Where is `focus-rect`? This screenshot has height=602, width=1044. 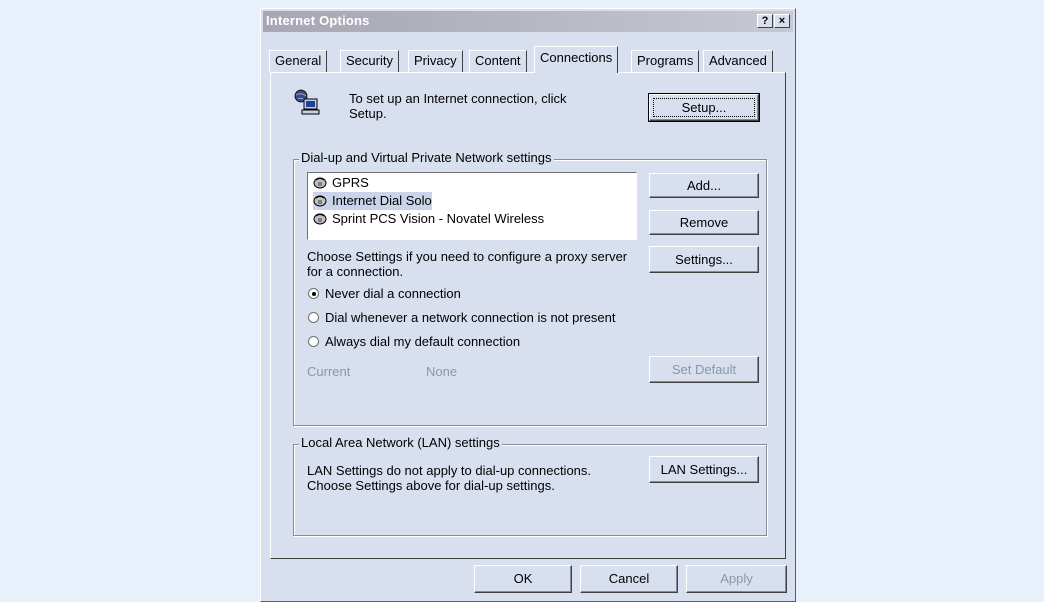 focus-rect is located at coordinates (704, 107).